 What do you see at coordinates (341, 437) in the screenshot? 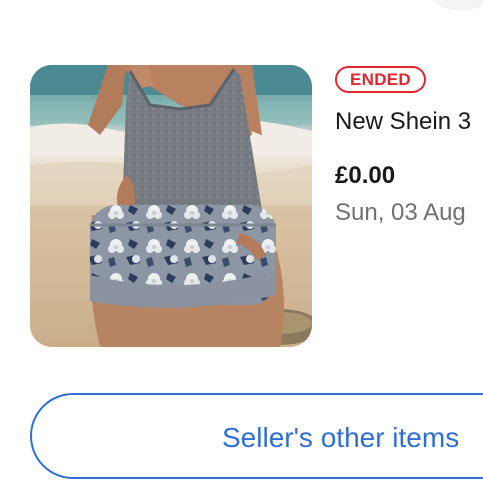
I see `sellers-other-items-label: Seller's other items` at bounding box center [341, 437].